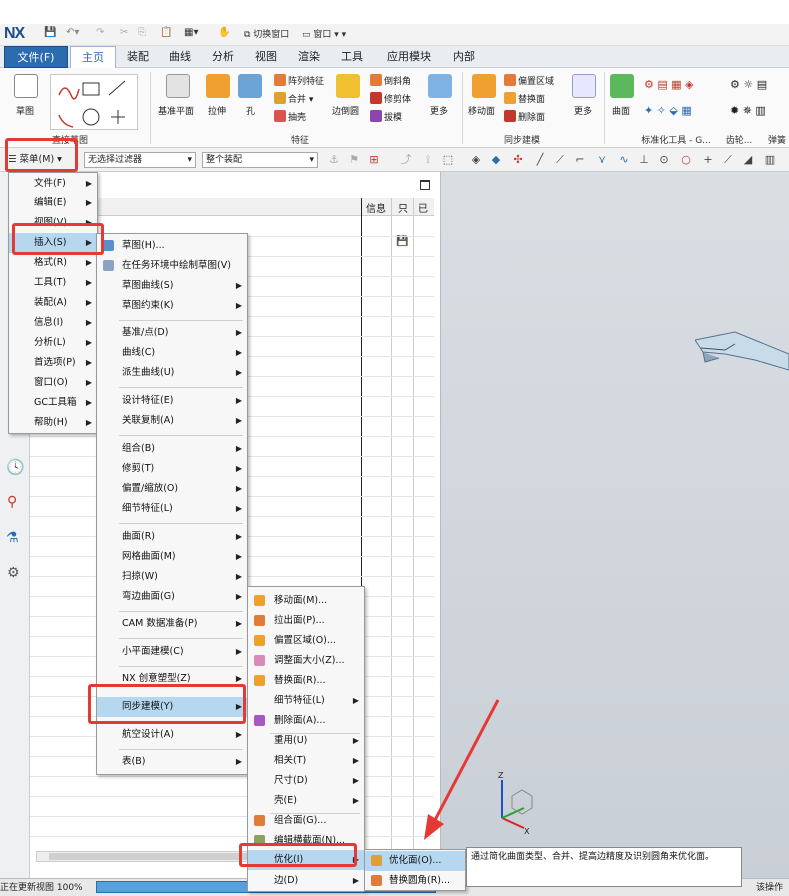 The width and height of the screenshot is (789, 896). Describe the element at coordinates (464, 57) in the screenshot. I see `tab-internal: 内部` at that location.